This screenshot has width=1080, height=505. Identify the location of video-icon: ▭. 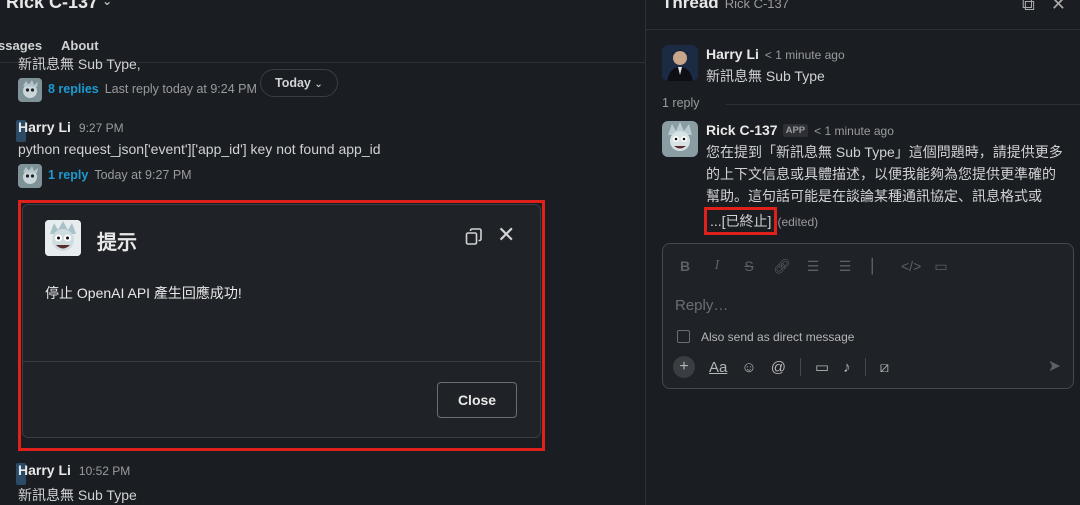
(822, 367).